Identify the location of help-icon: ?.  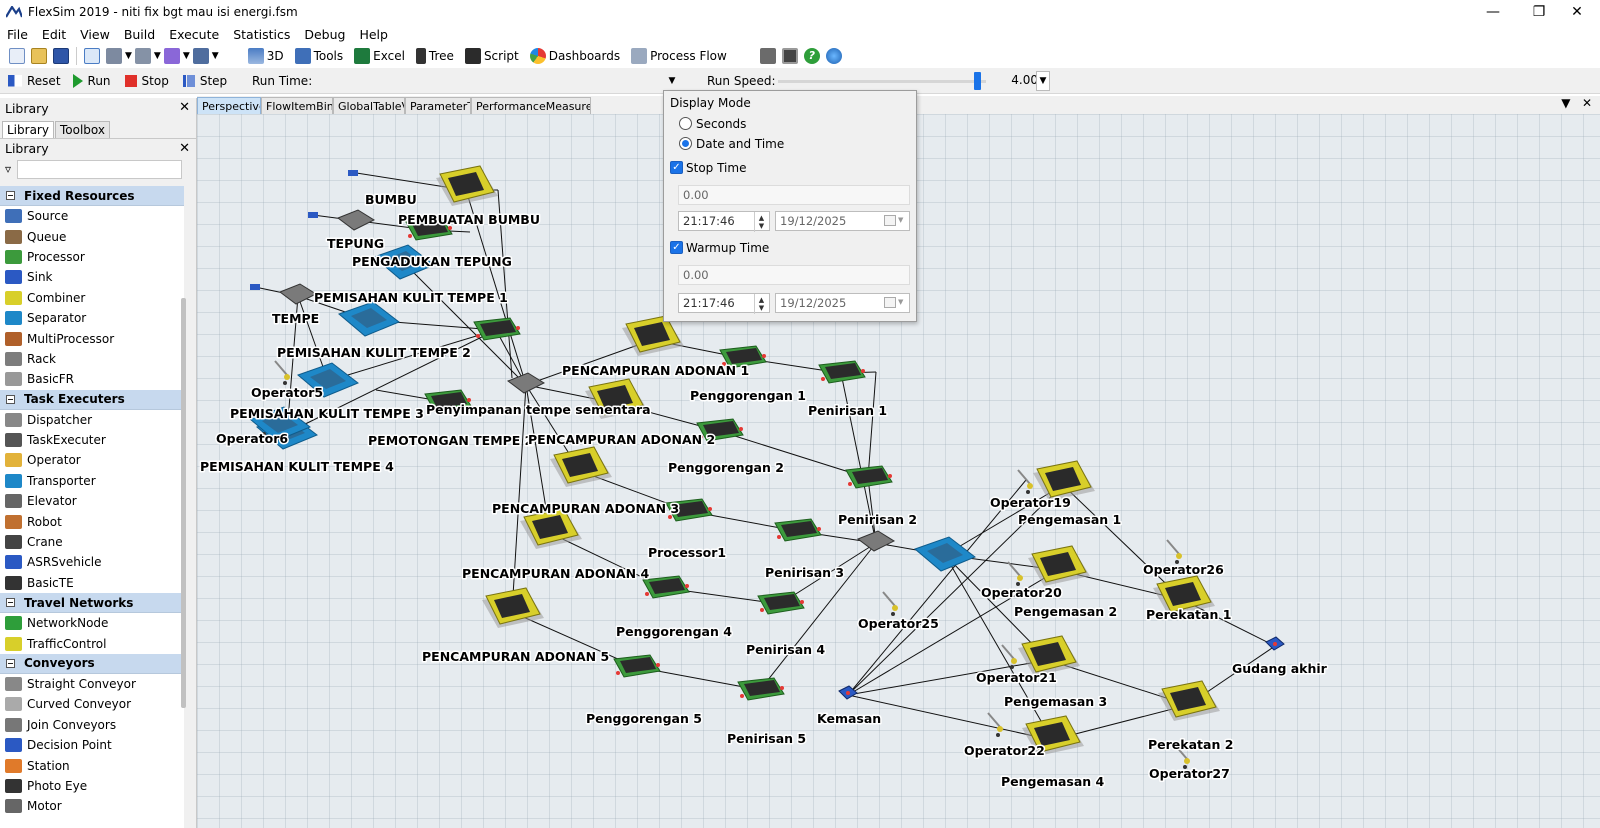
(811, 56).